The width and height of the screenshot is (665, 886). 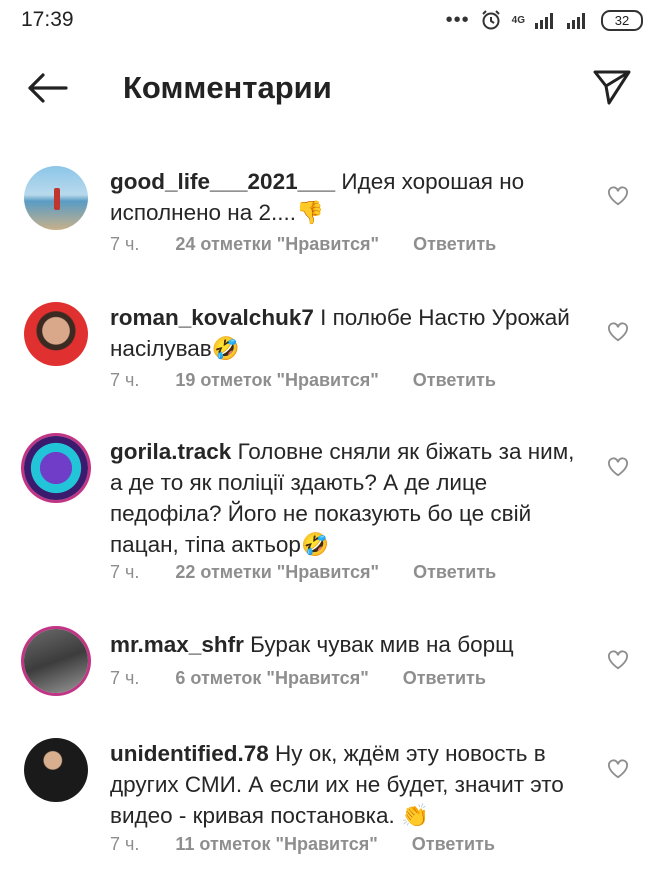 I want to click on status-icons: ••• 4G 32, so click(x=544, y=20).